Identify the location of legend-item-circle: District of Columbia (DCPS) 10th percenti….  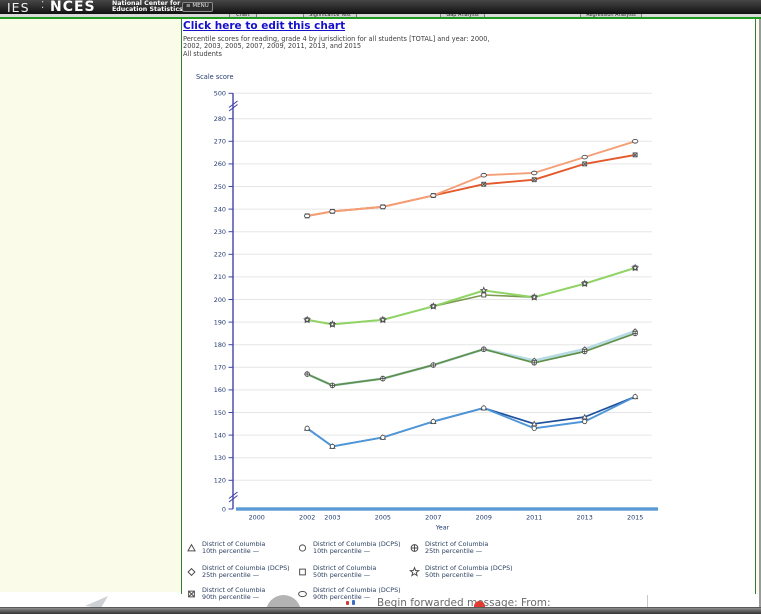
(348, 548).